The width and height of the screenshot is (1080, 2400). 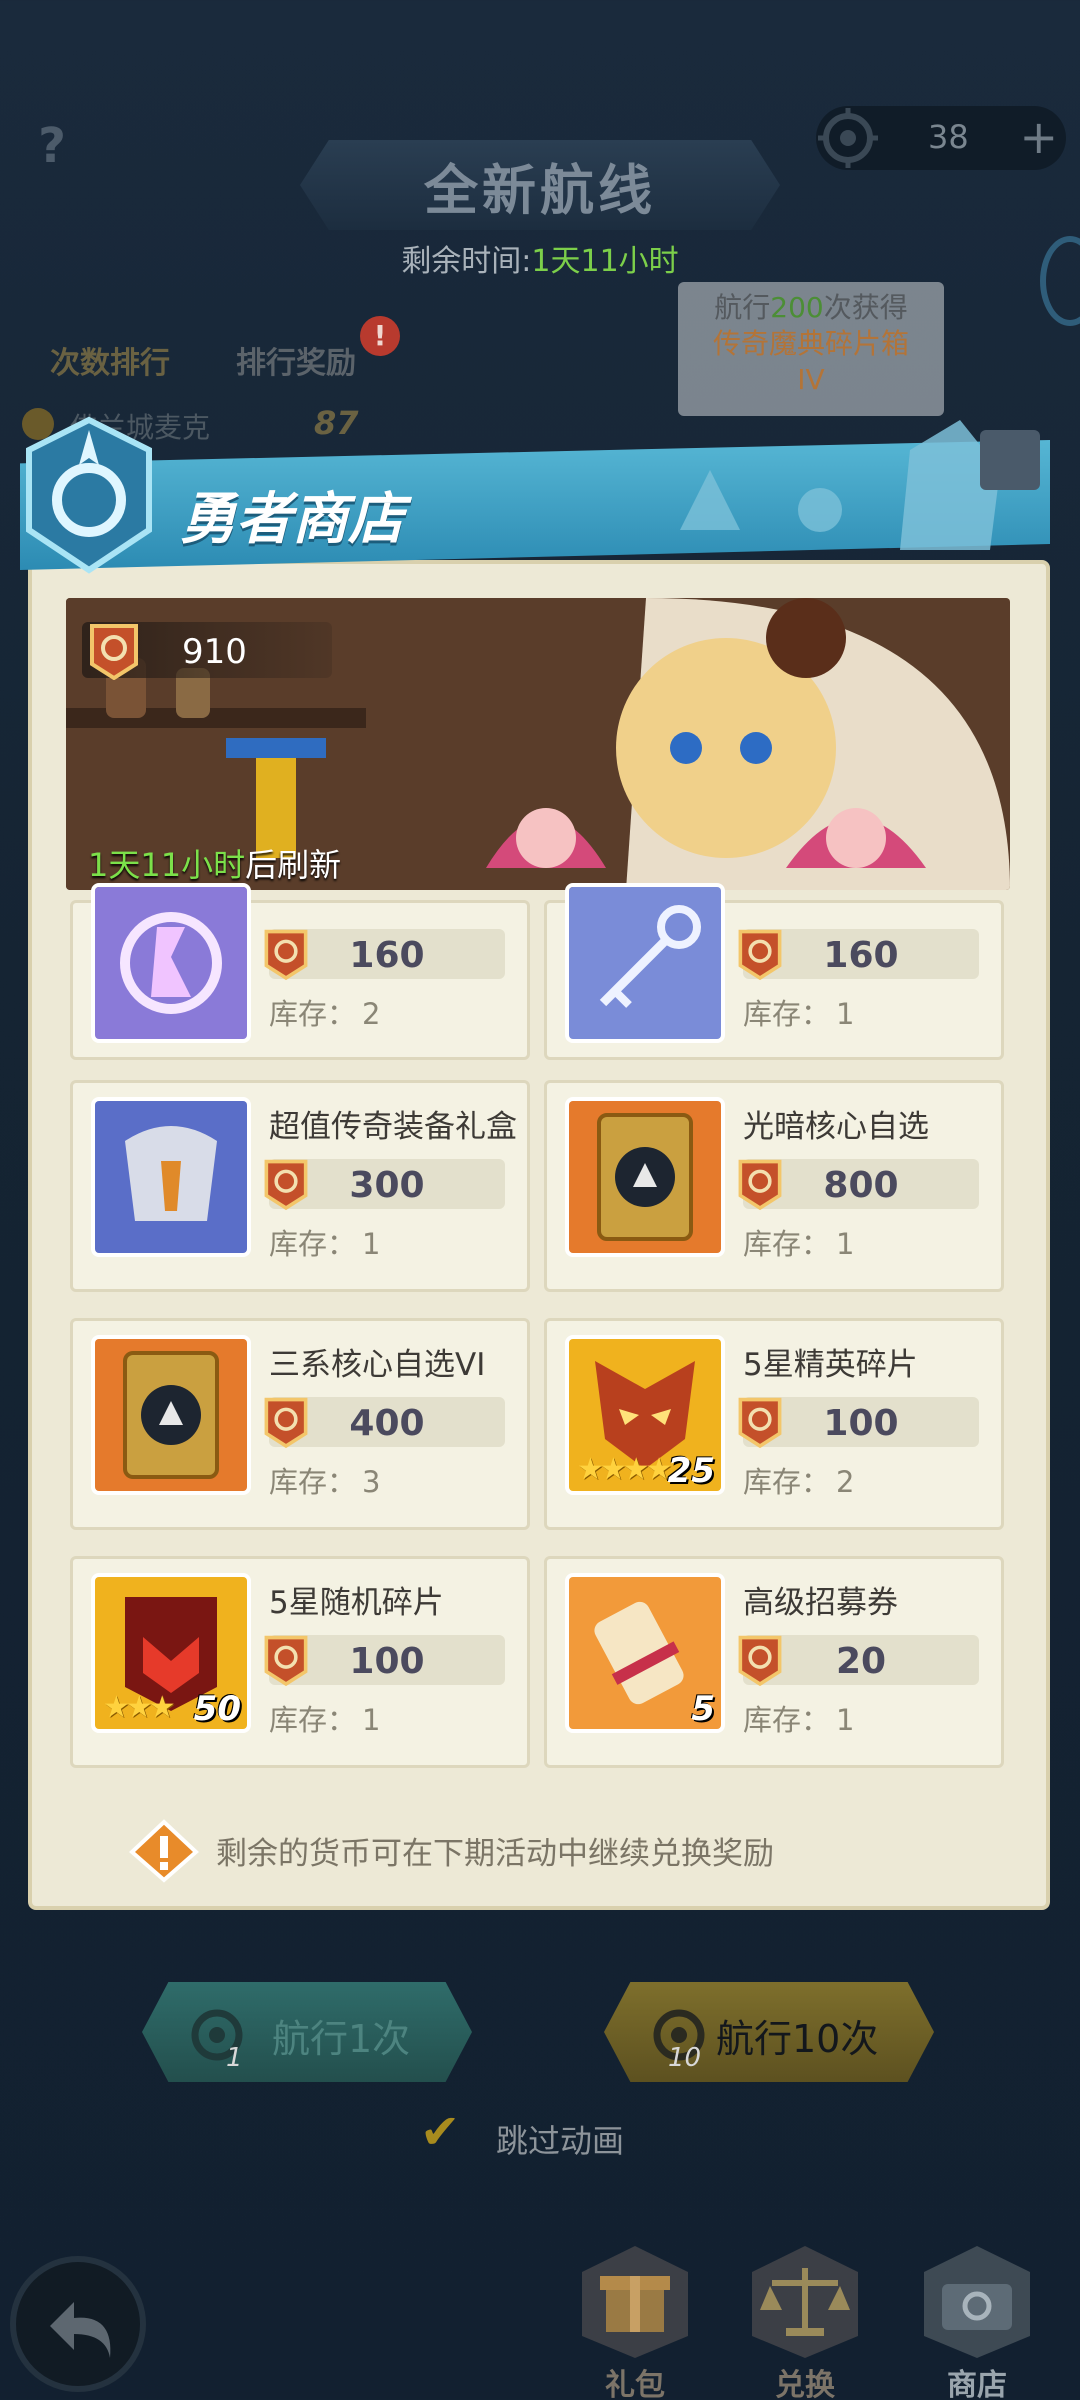 I want to click on refresh-countdown: 1天11小时后刷新, so click(x=215, y=865).